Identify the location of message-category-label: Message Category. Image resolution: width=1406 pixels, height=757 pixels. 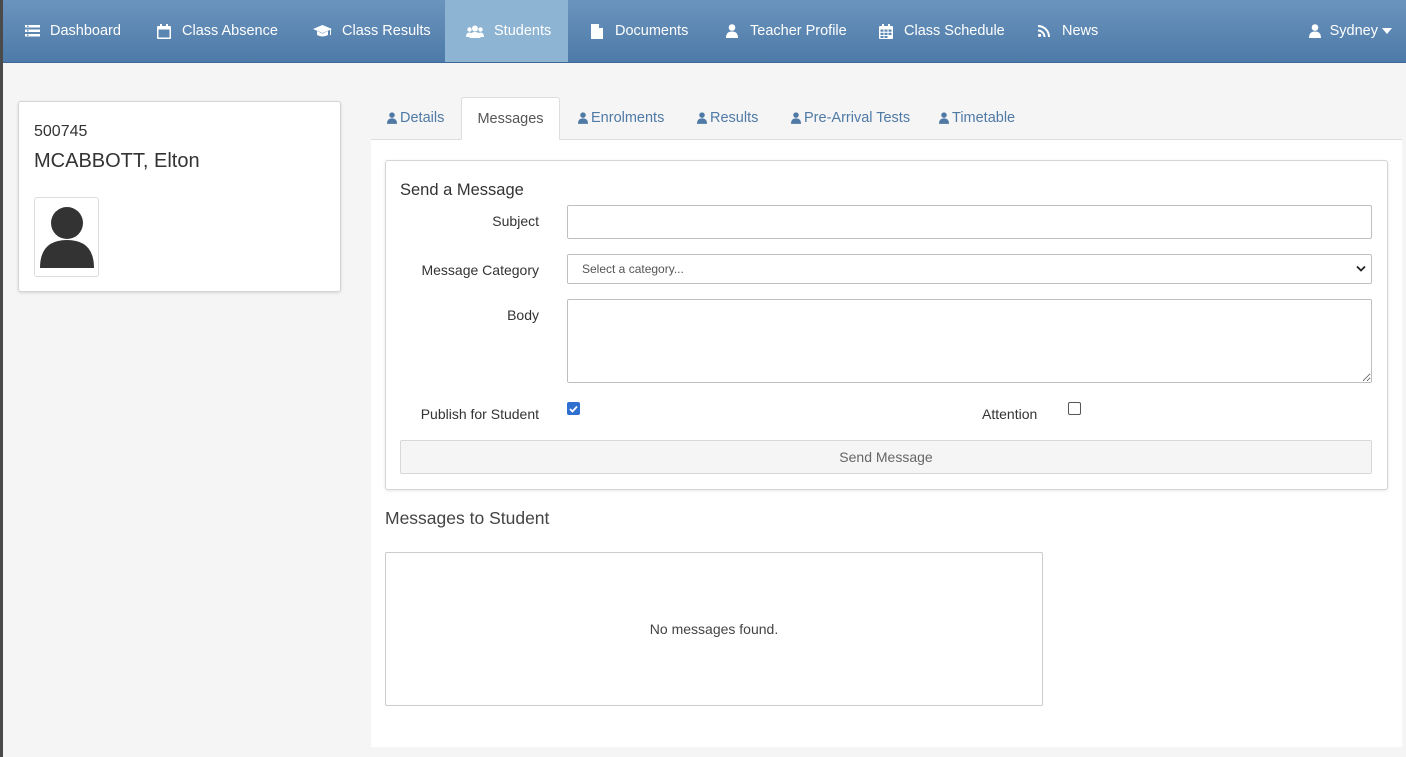
(480, 270).